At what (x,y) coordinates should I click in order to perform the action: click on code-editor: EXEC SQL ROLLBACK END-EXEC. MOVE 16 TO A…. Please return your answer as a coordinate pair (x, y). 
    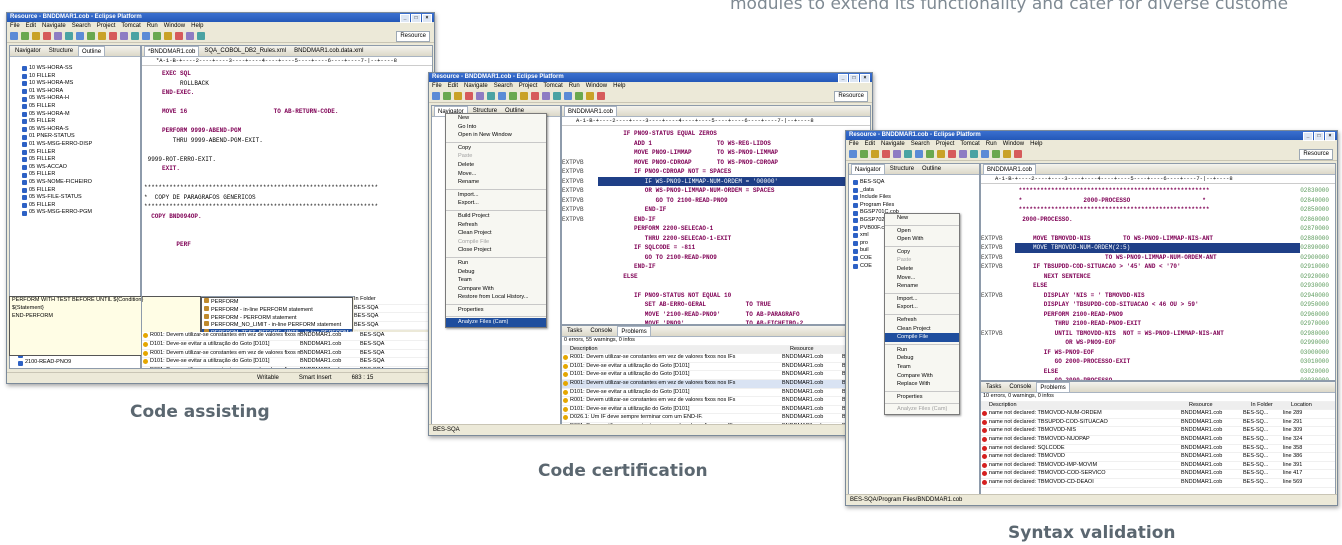
    Looking at the image, I should click on (287, 159).